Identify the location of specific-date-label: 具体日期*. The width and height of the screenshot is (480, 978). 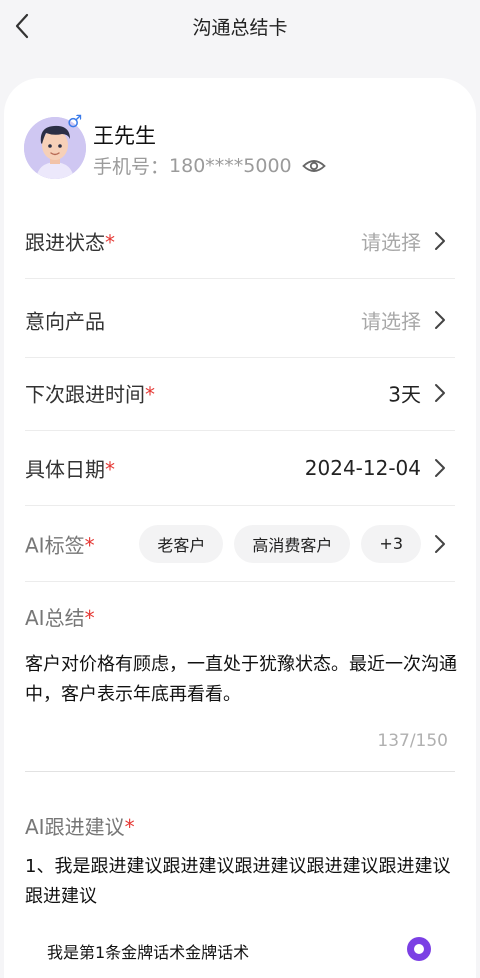
(70, 467).